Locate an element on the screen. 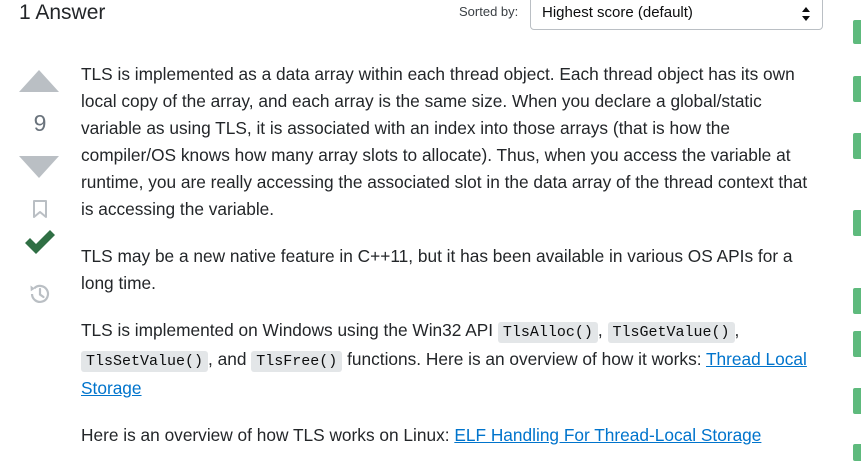  history-icon is located at coordinates (40, 294).